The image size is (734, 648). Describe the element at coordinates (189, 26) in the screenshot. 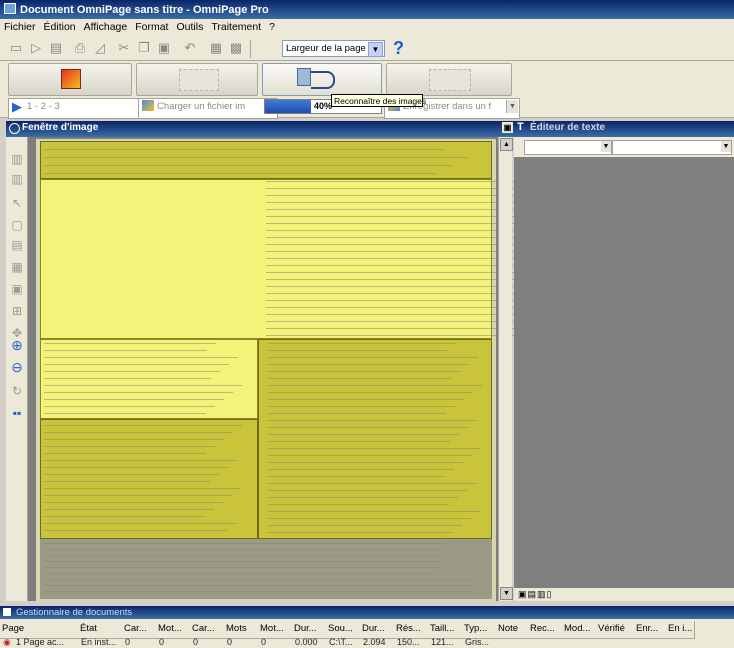

I see `menu-outils: Outils` at that location.